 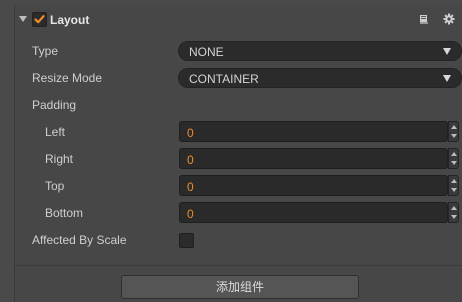 I want to click on affected-by-scale-checkbox, so click(x=186, y=240).